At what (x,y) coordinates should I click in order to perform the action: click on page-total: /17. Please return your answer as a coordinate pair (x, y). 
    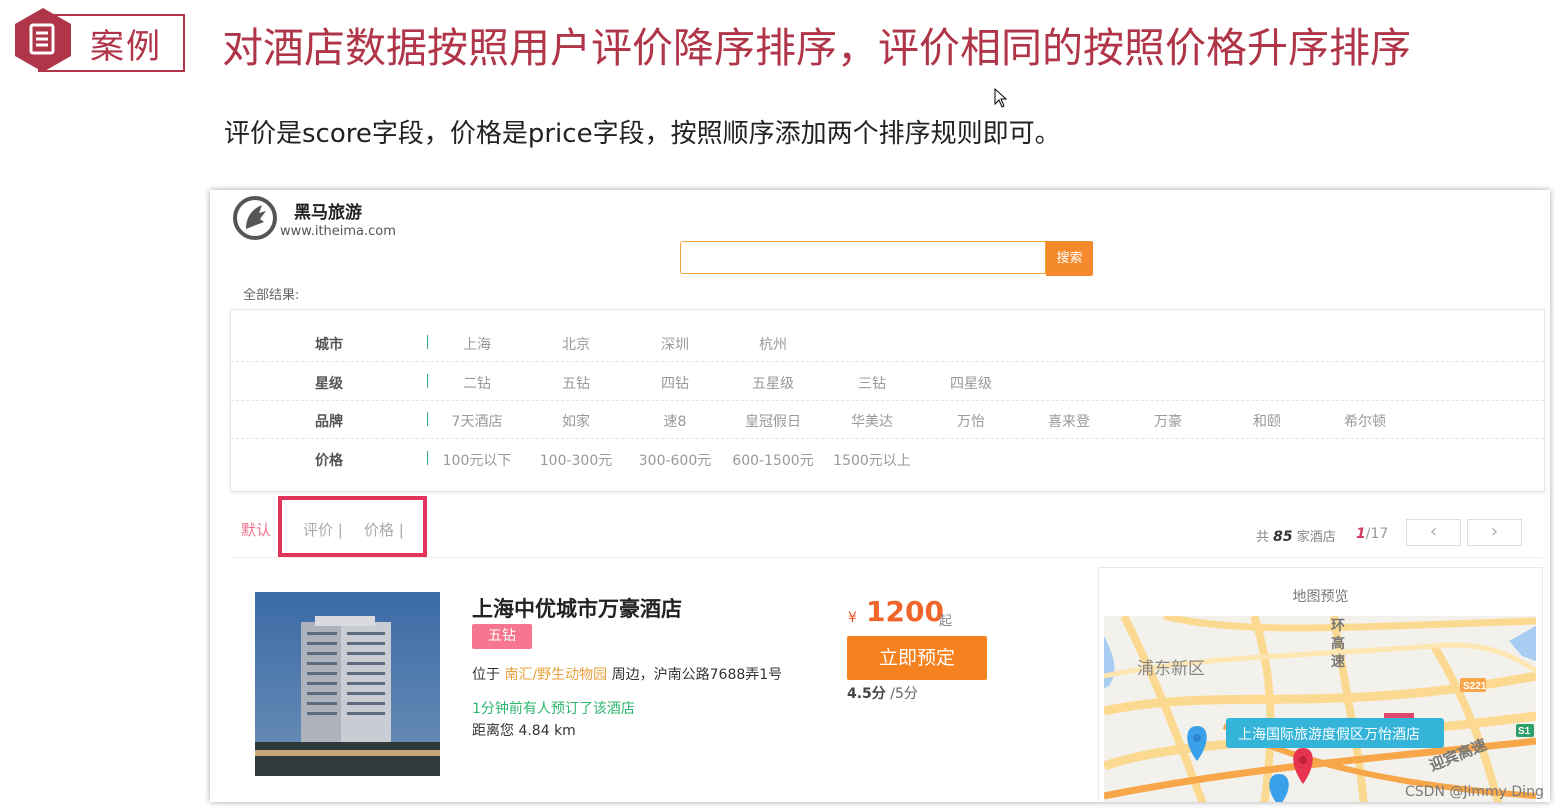
    Looking at the image, I should click on (1377, 534).